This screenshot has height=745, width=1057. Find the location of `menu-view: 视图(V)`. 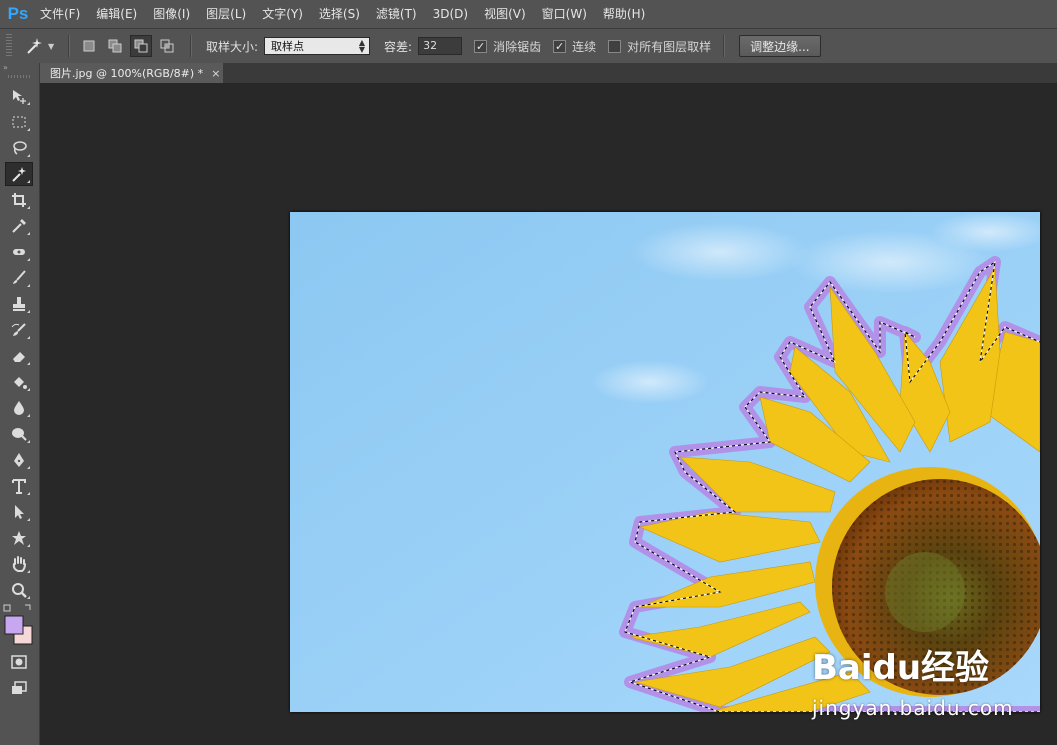

menu-view: 视图(V) is located at coordinates (505, 14).